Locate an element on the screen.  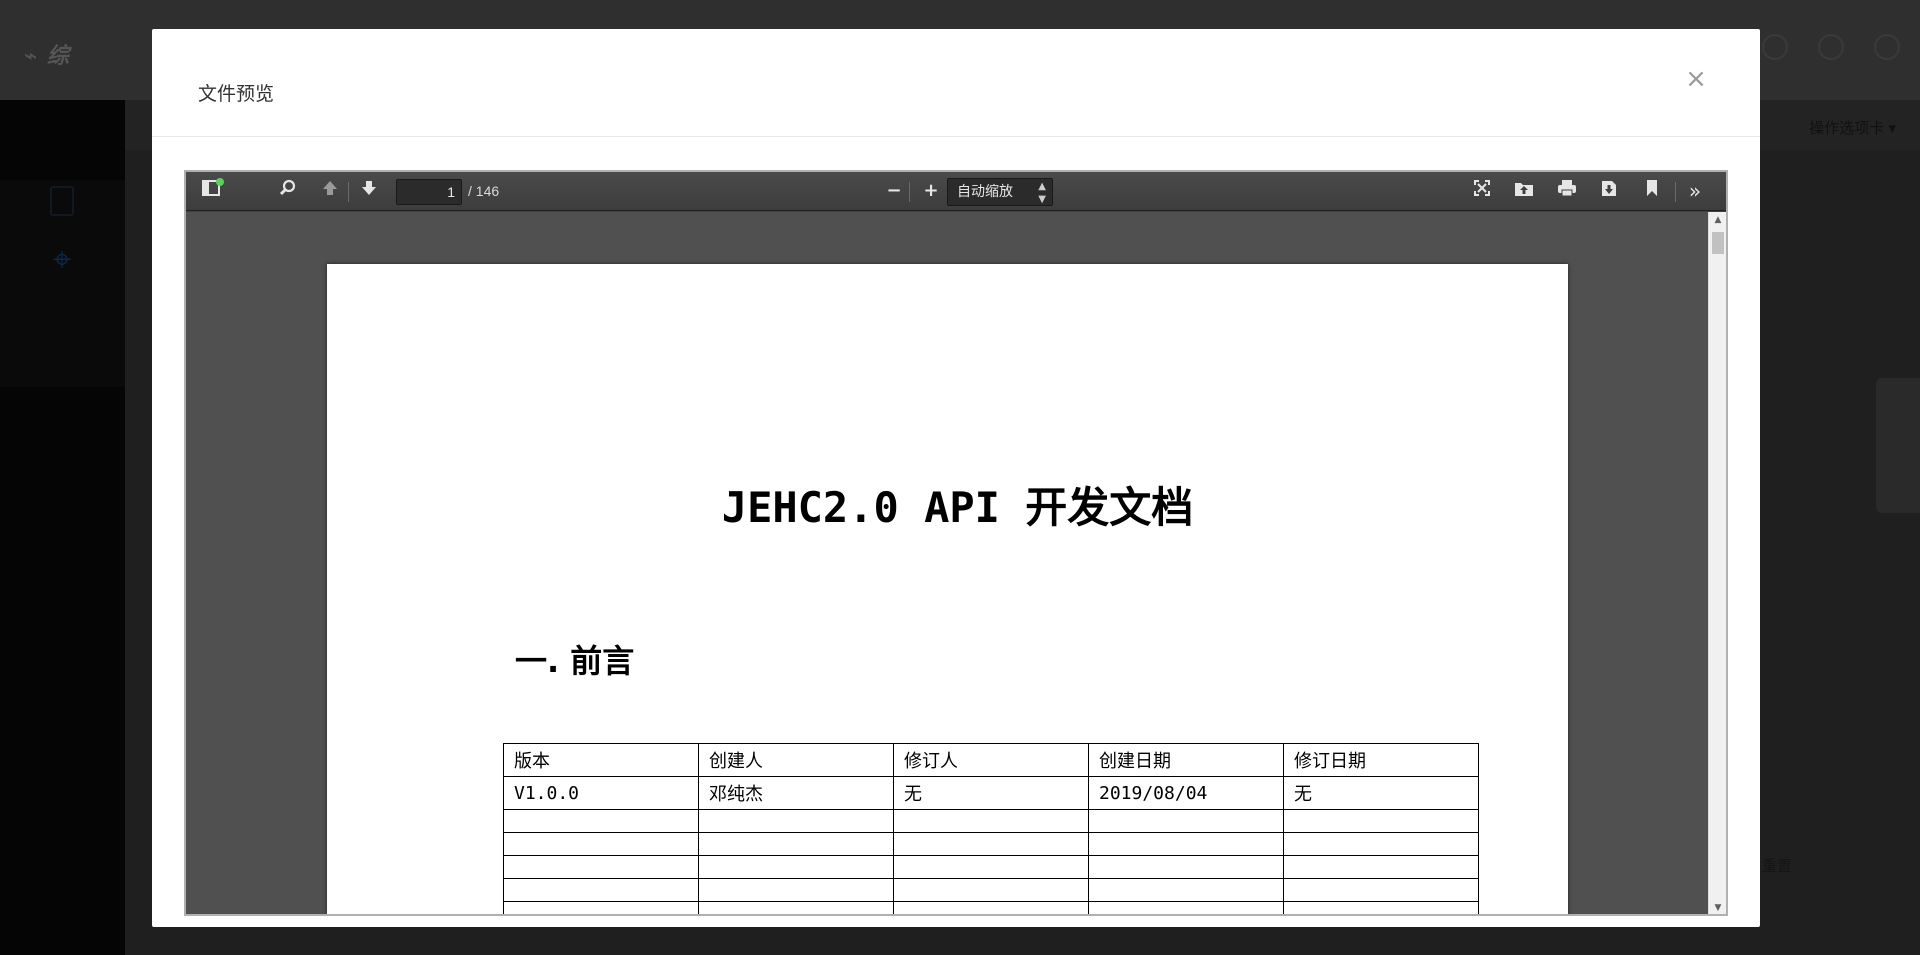
close-icon: × is located at coordinates (1696, 79).